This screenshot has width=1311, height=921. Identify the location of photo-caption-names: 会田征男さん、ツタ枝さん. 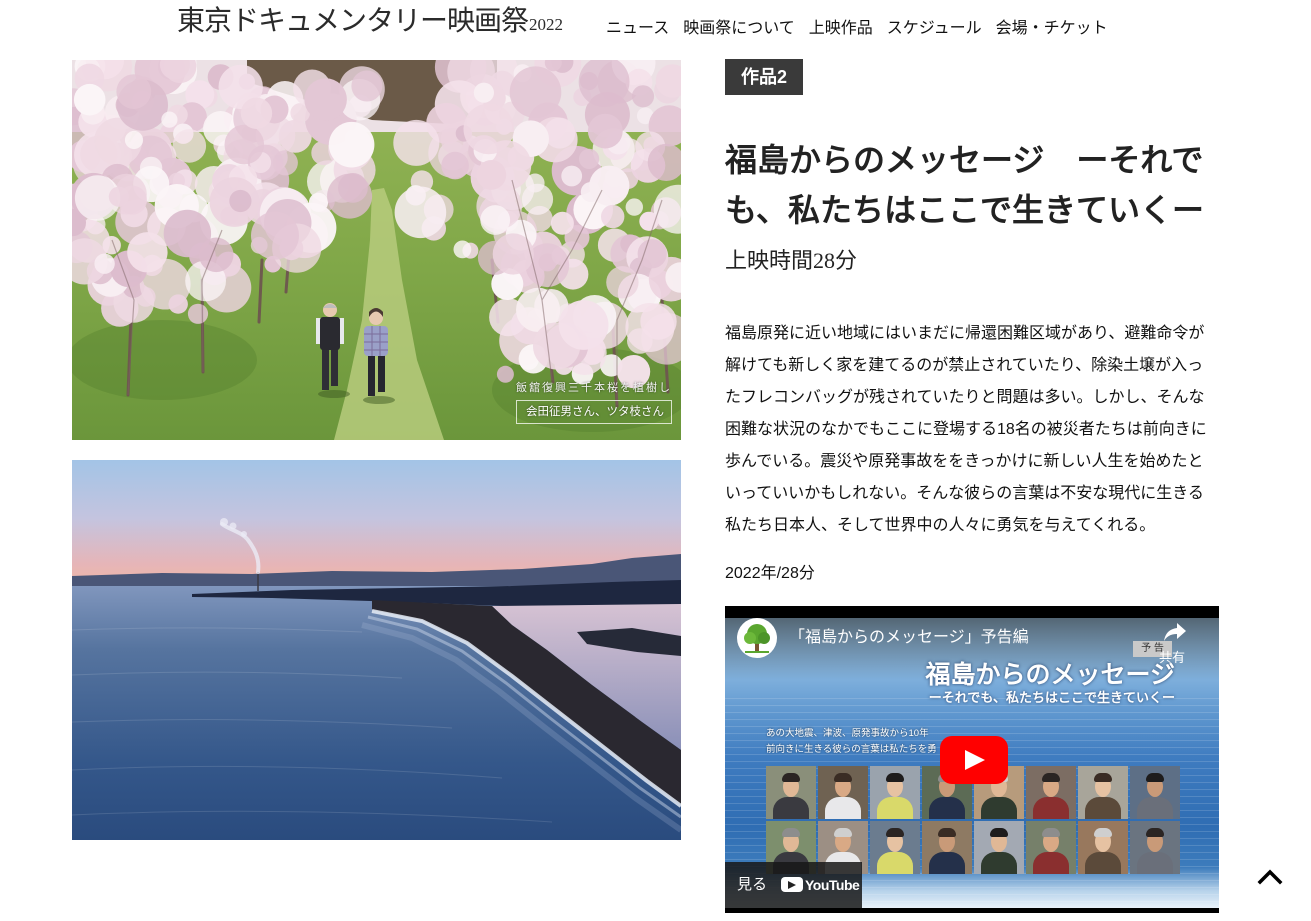
(594, 412).